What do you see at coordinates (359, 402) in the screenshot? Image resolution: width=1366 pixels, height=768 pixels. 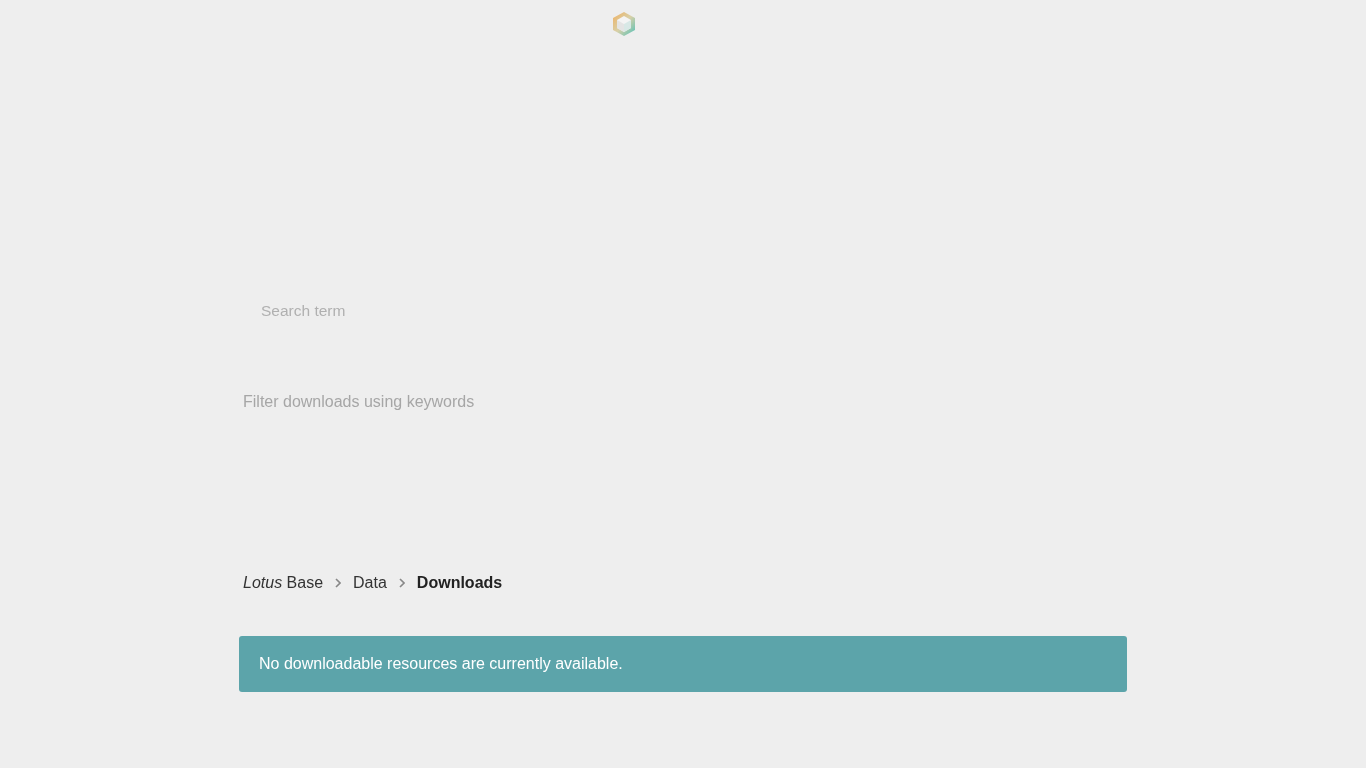 I see `search-hint: Filter downloads using keywords` at bounding box center [359, 402].